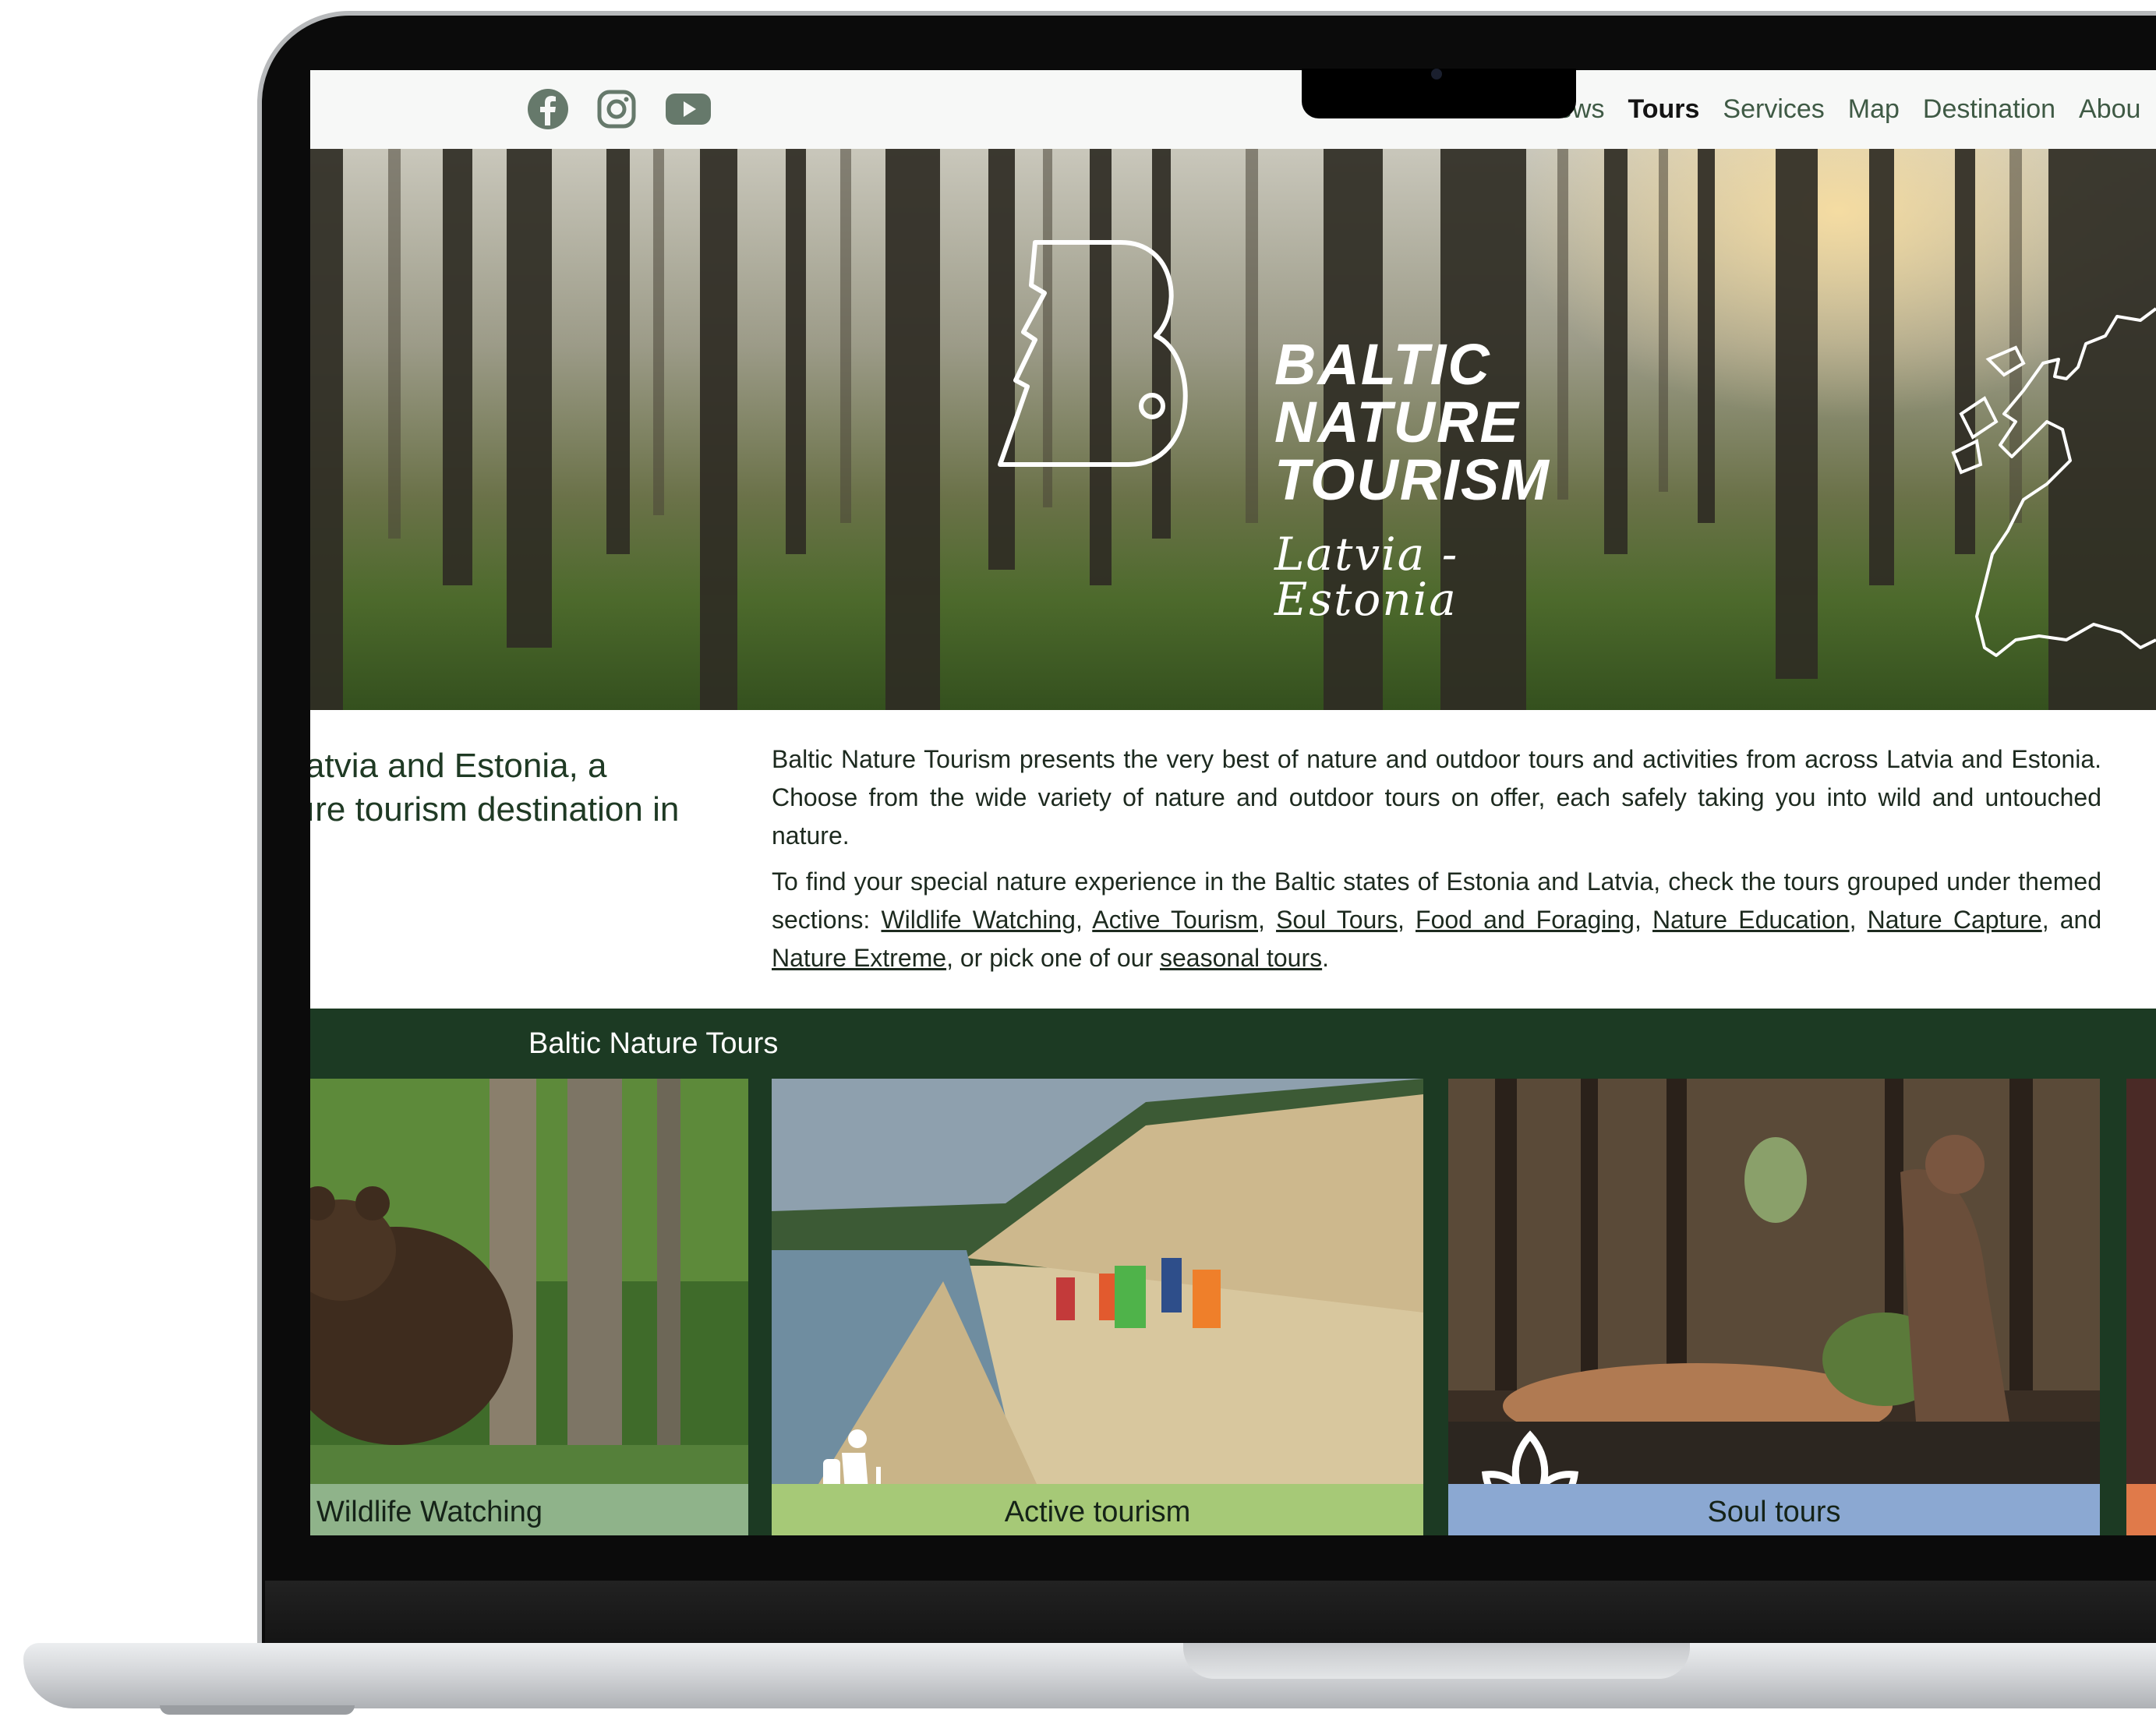 The height and width of the screenshot is (1717, 2156). What do you see at coordinates (1412, 479) in the screenshot?
I see `brand-line-3: TOURISM` at bounding box center [1412, 479].